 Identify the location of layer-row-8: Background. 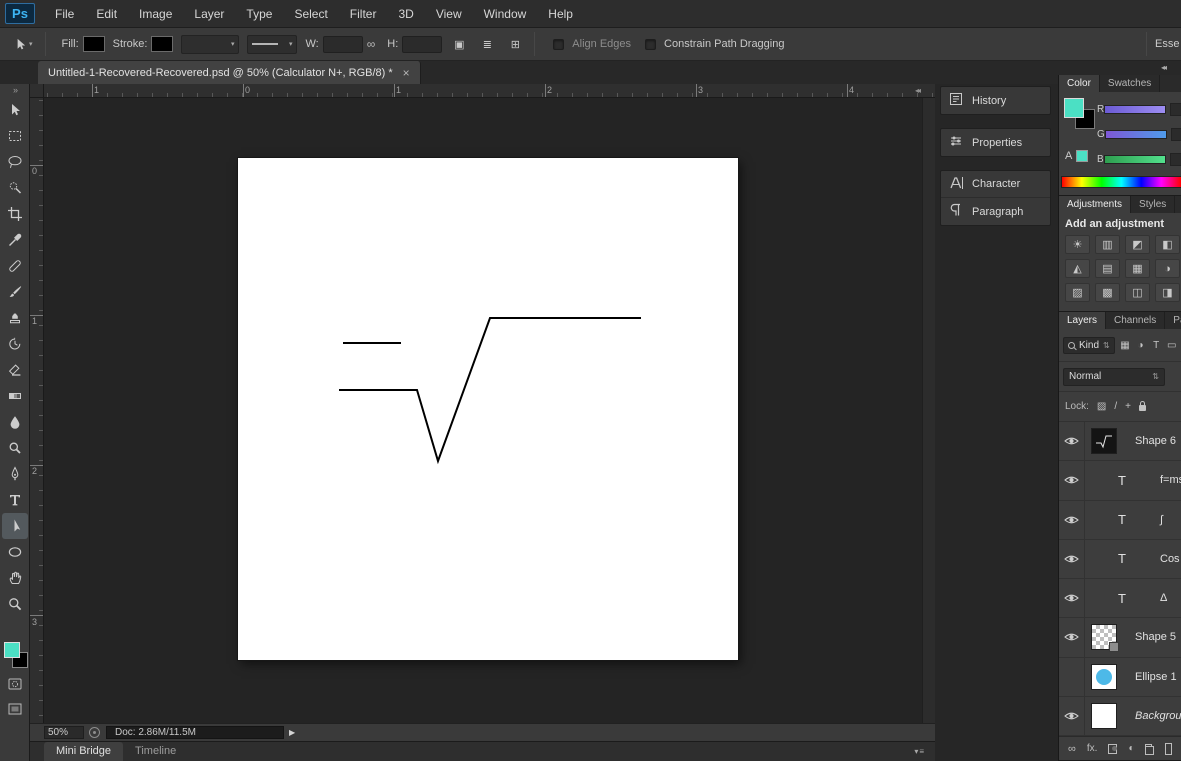
(1120, 716).